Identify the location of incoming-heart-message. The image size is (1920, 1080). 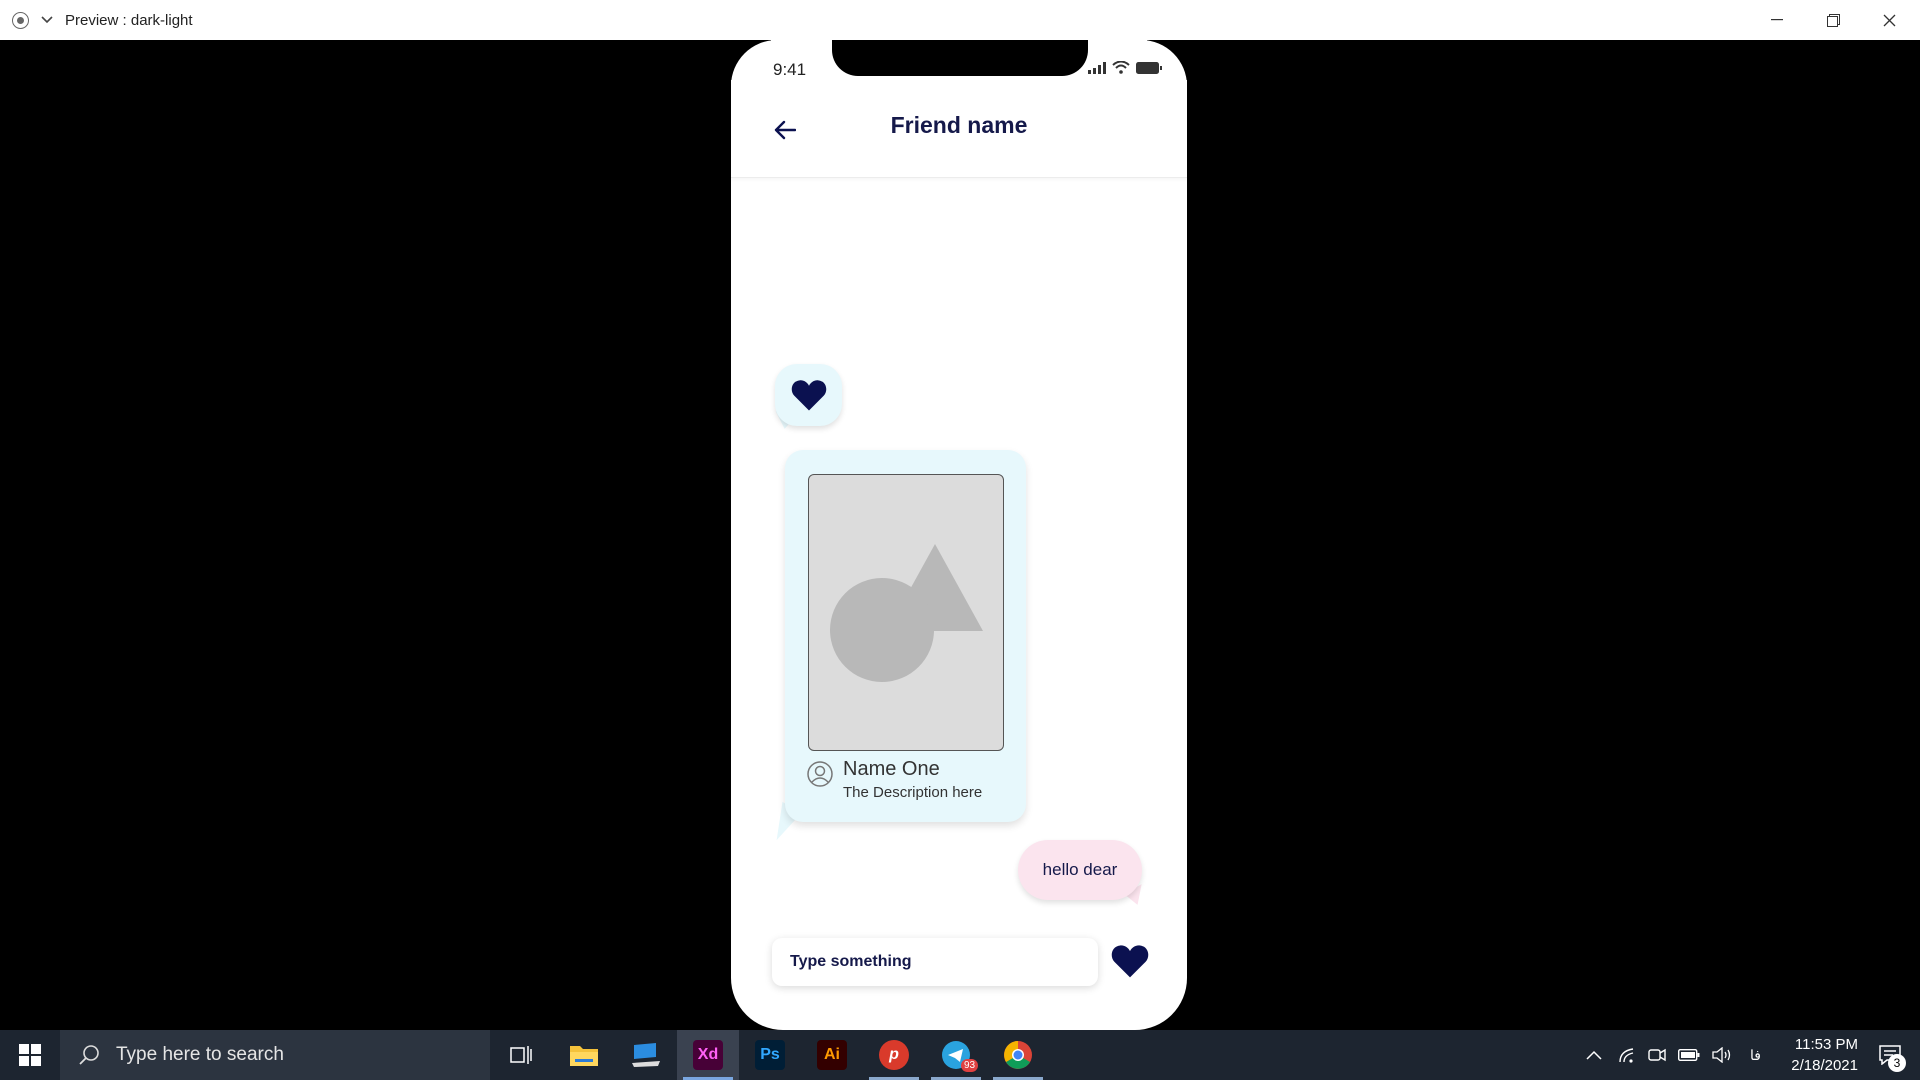
(808, 395).